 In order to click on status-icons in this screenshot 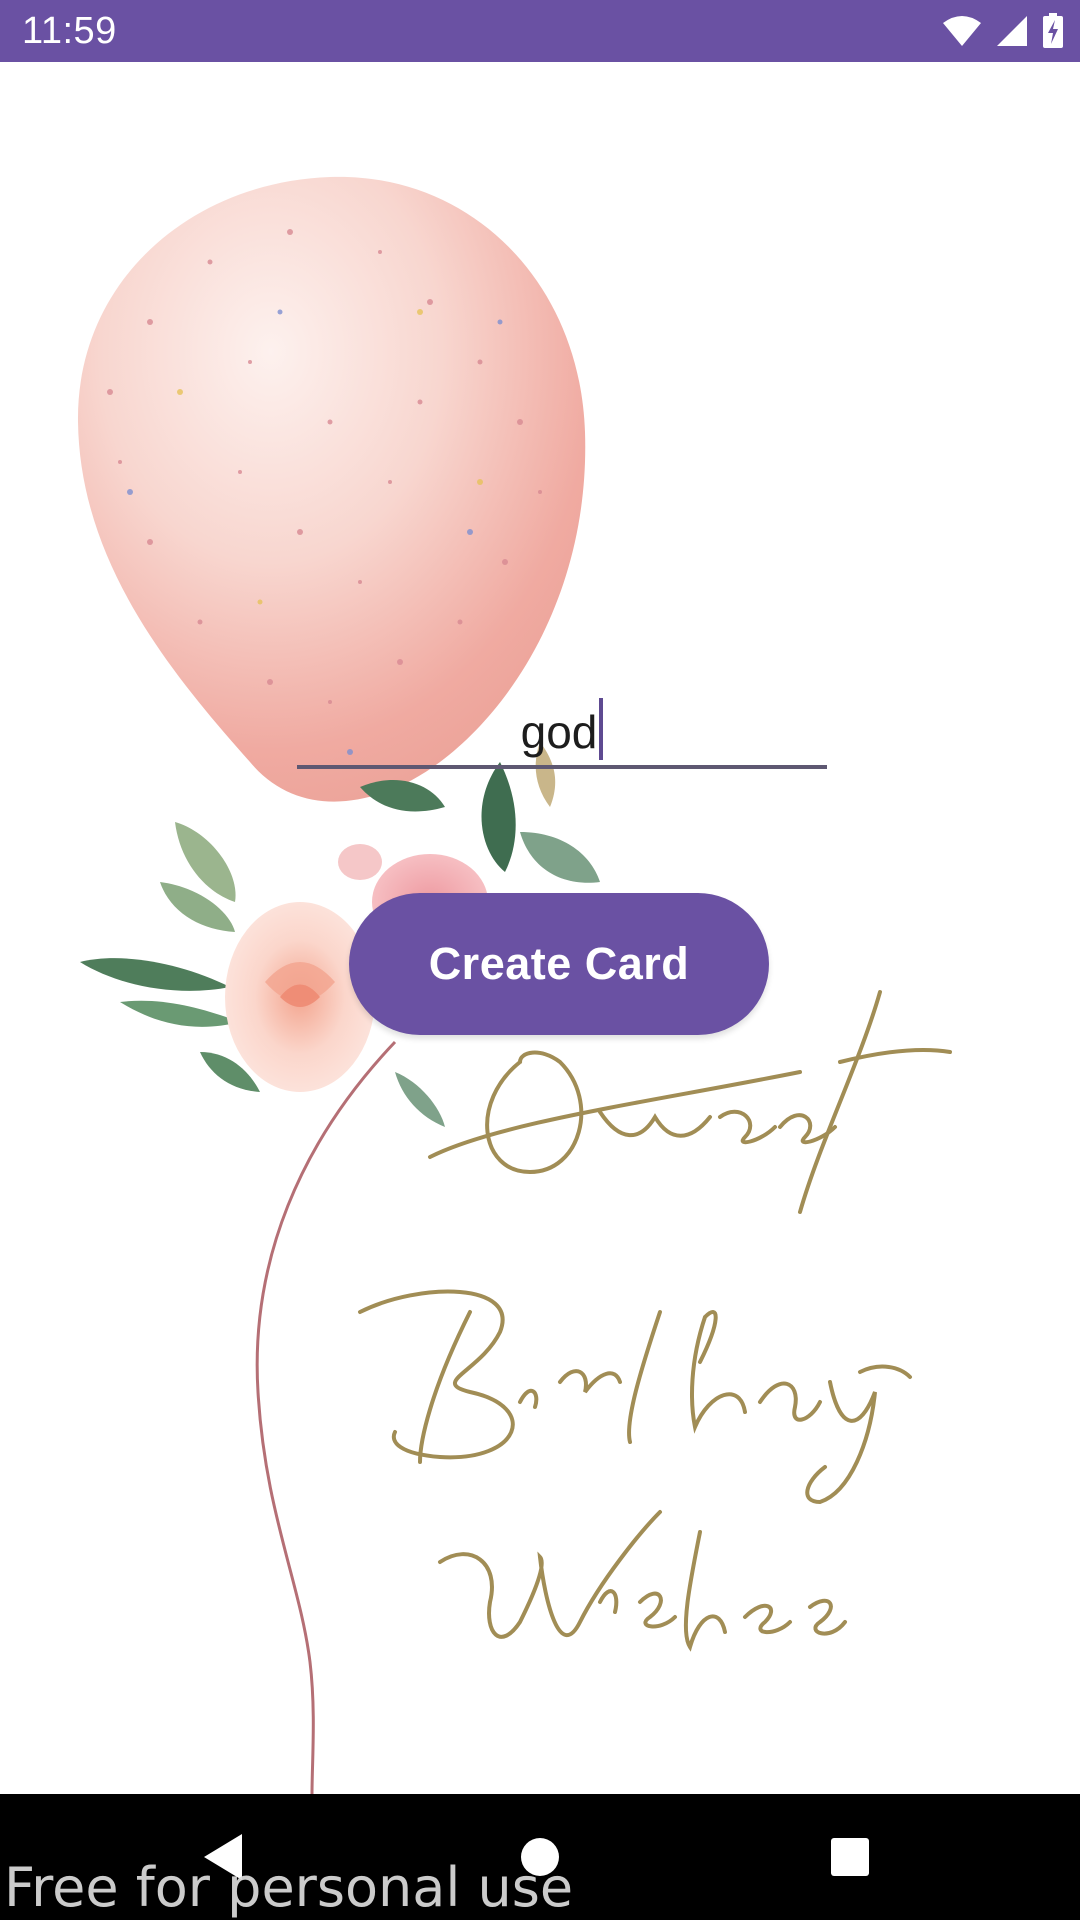, I will do `click(1003, 31)`.